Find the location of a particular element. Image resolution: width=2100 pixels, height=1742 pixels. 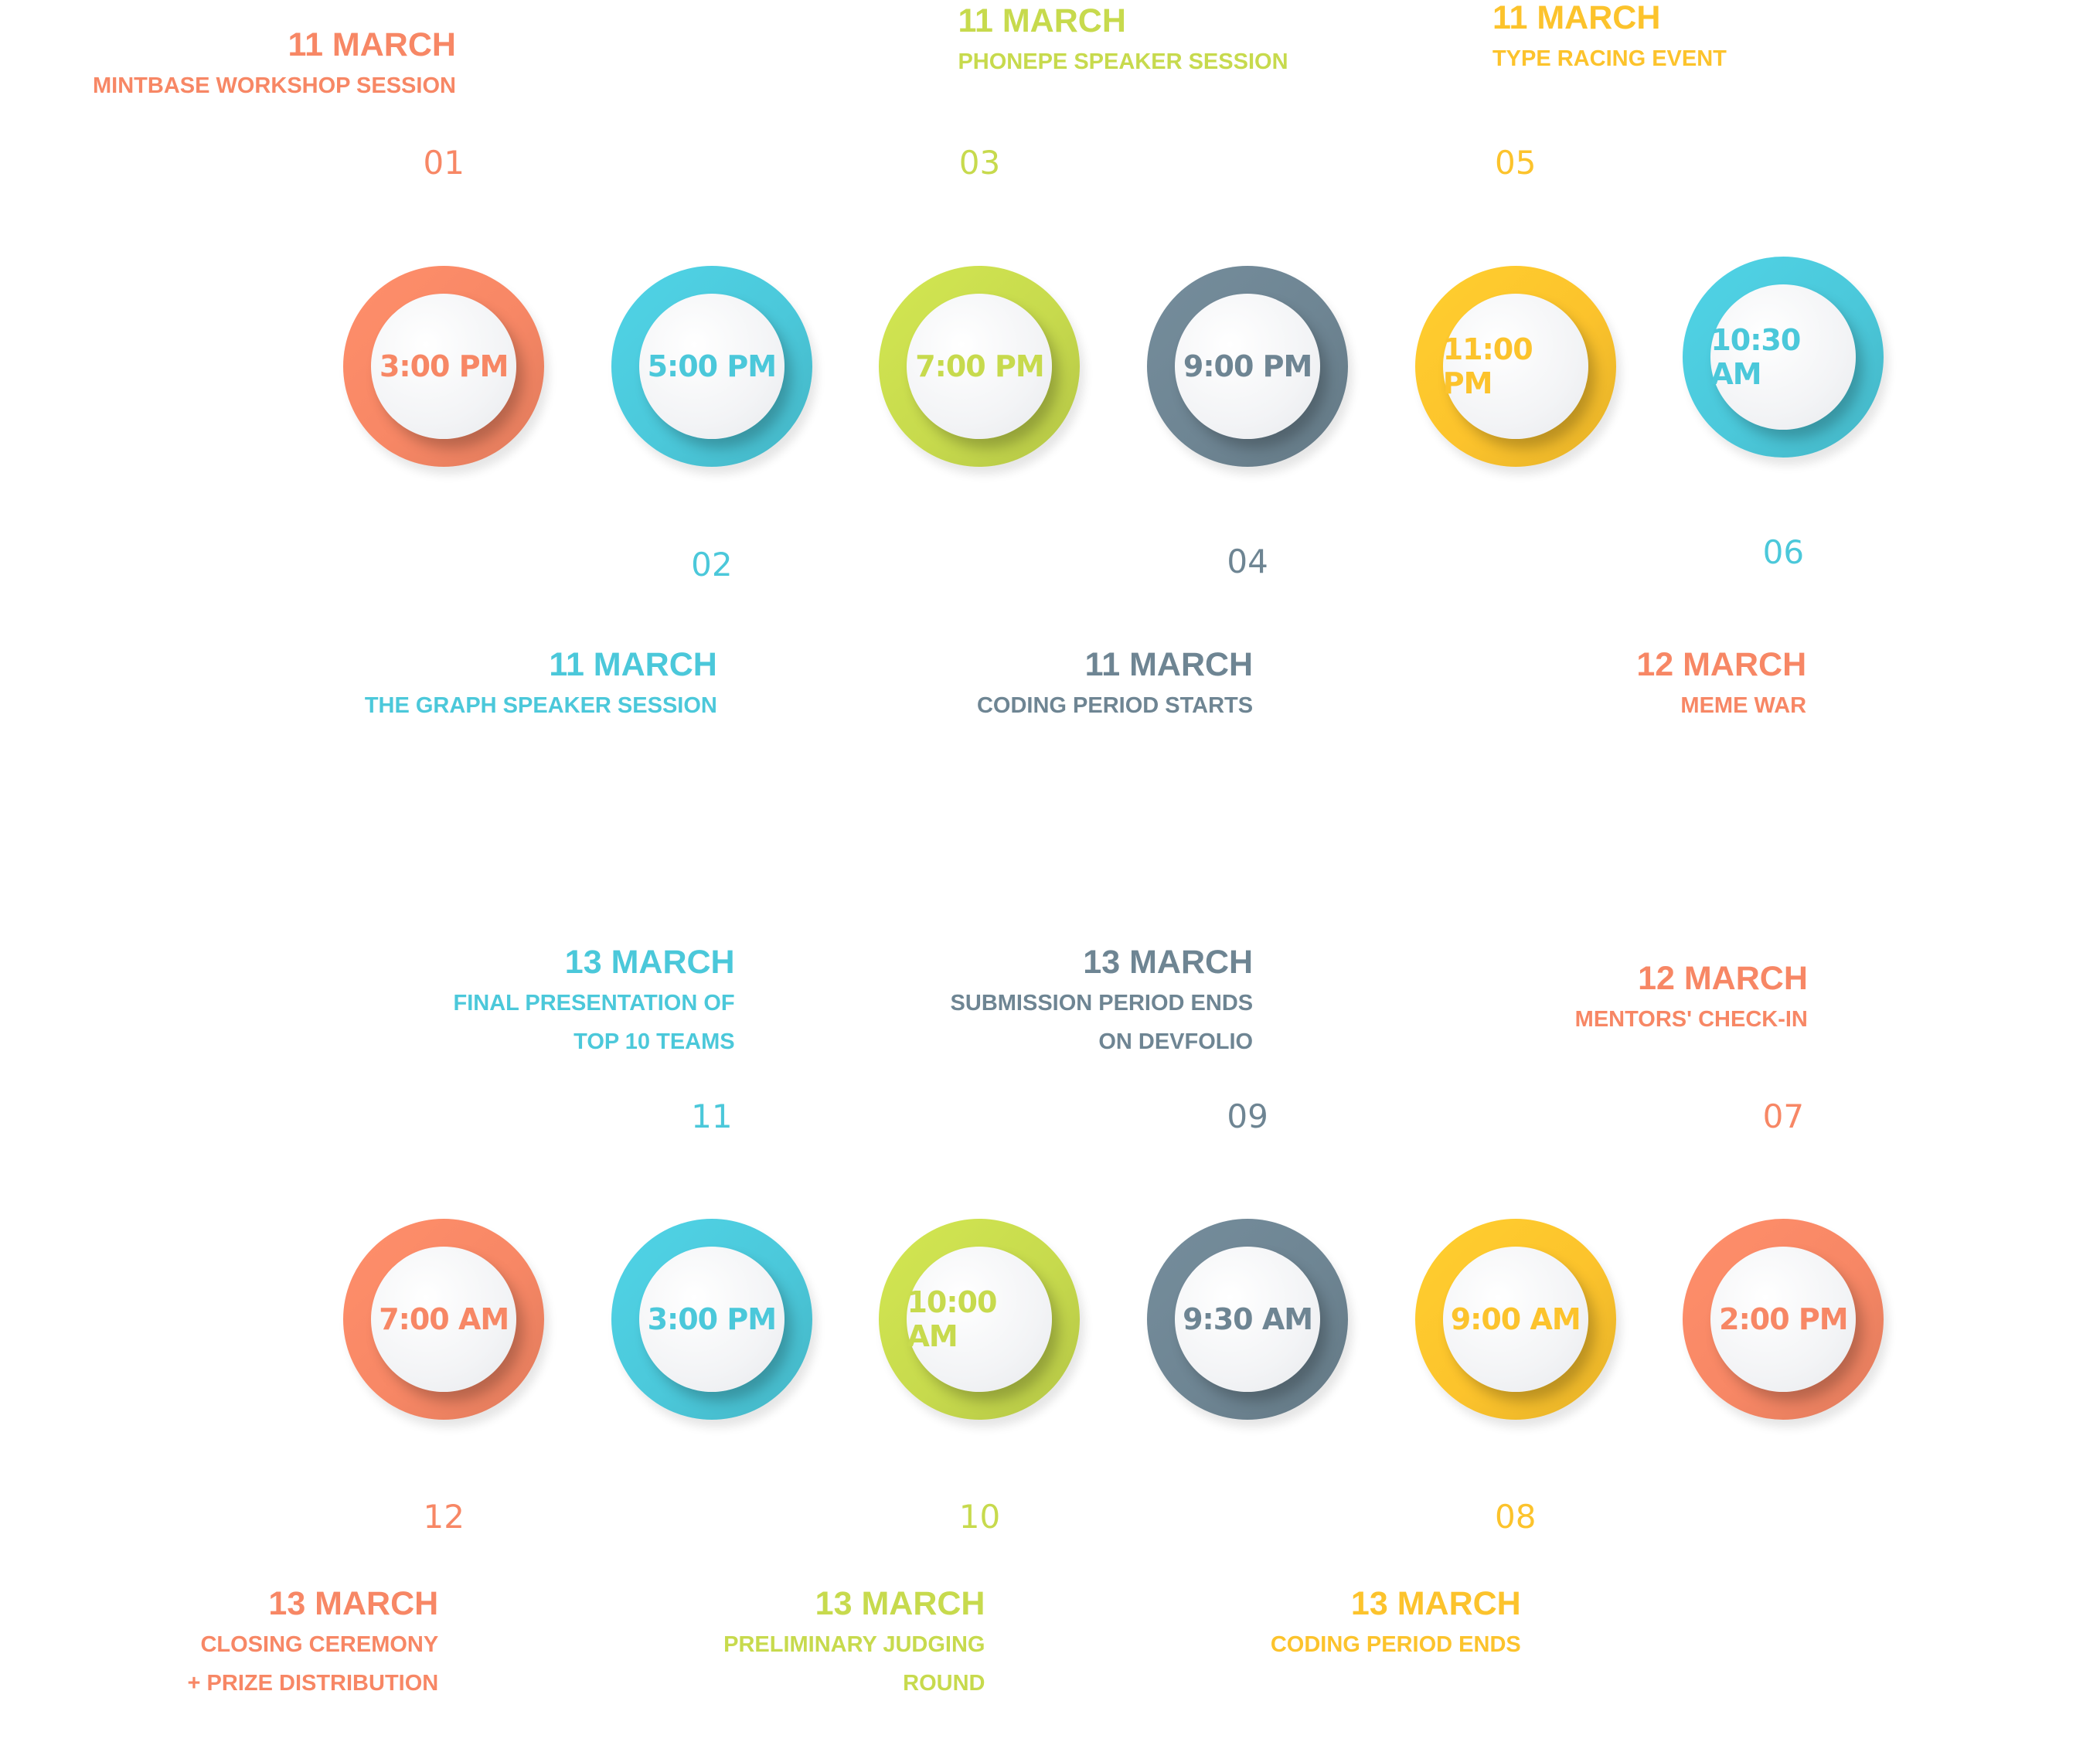

time-disc: 10:30 AM is located at coordinates (1783, 357).